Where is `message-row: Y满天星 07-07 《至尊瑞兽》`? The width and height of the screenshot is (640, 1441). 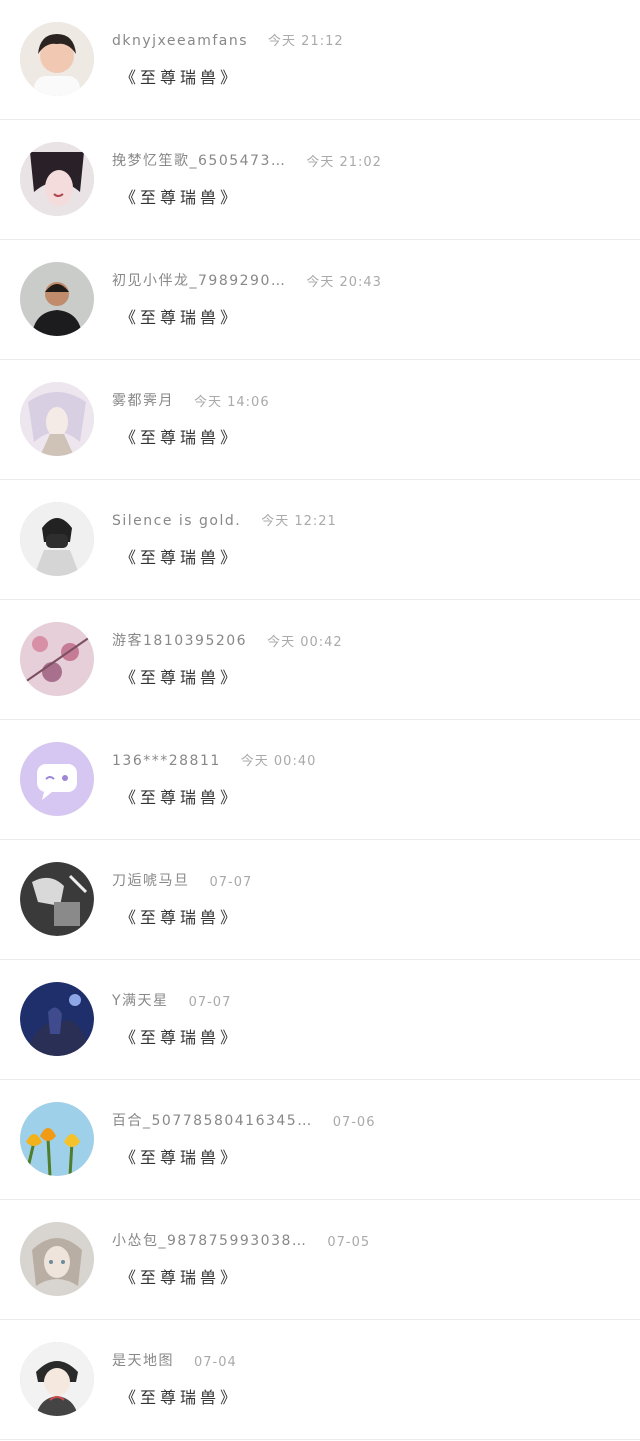 message-row: Y满天星 07-07 《至尊瑞兽》 is located at coordinates (320, 1020).